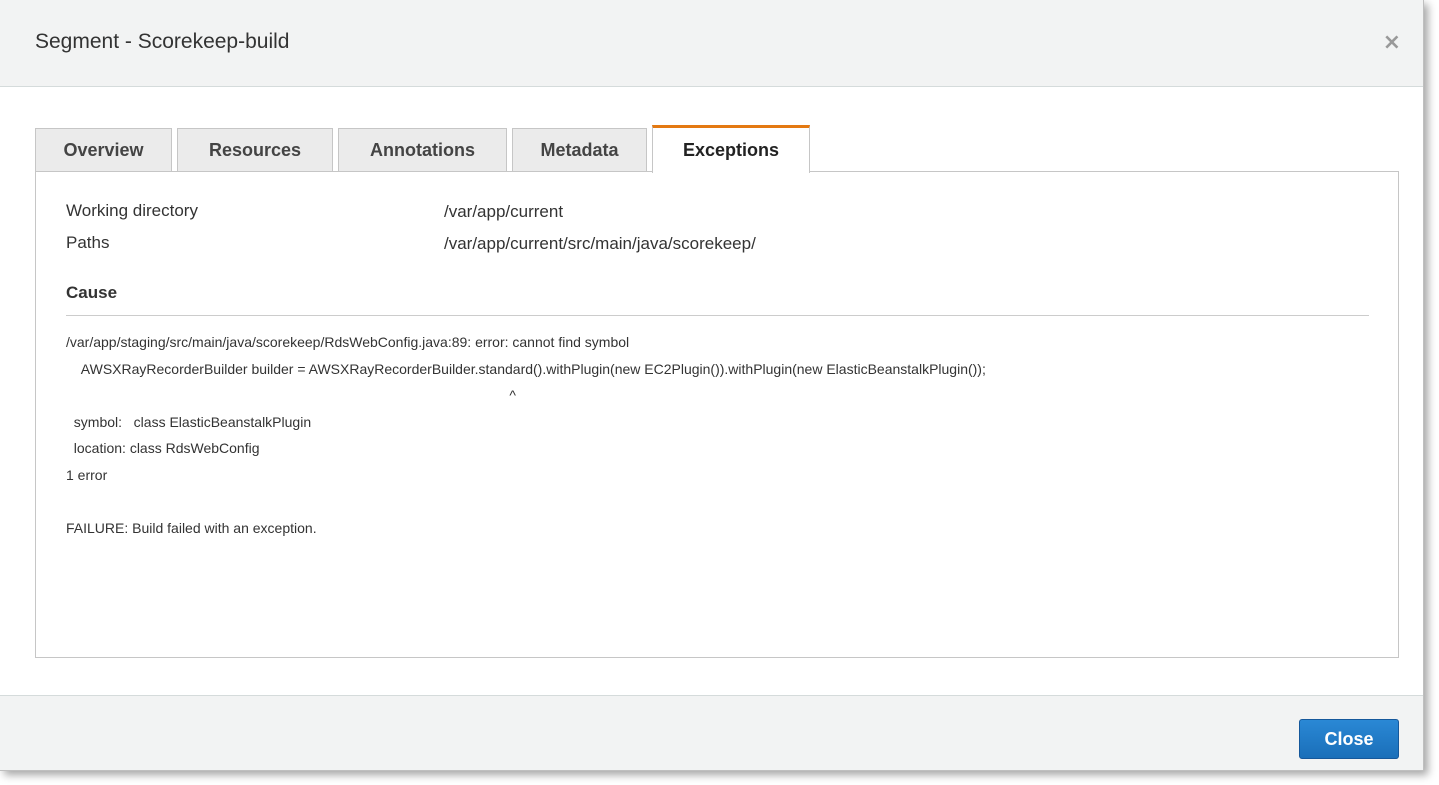 This screenshot has width=1439, height=785. Describe the element at coordinates (162, 41) in the screenshot. I see `dialog-title: Segment - Scorekeep-build` at that location.